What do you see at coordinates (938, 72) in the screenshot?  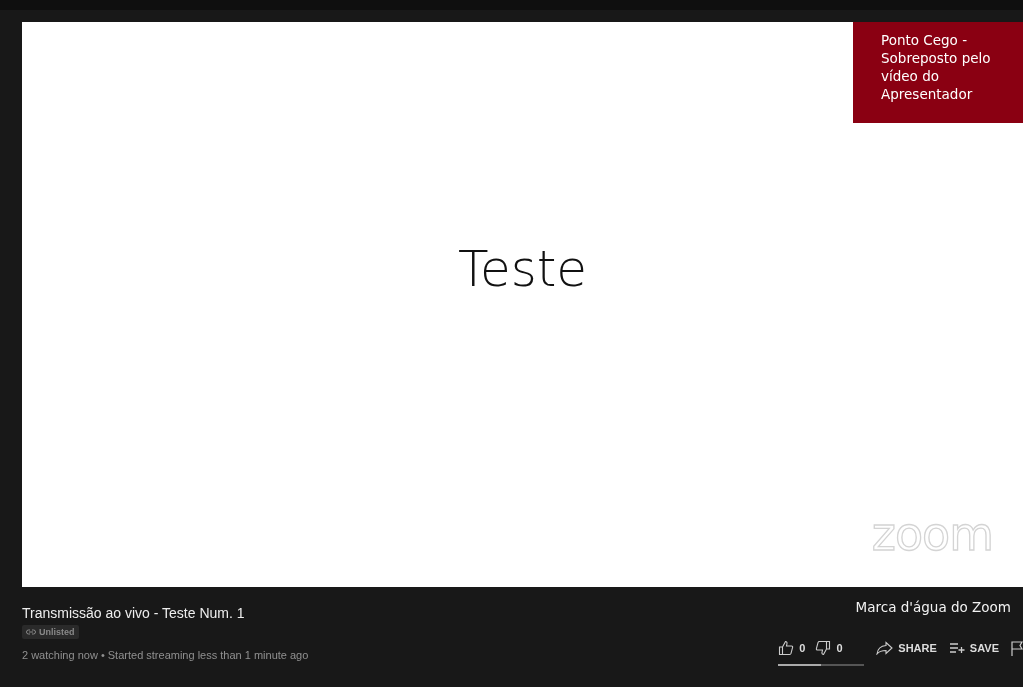 I see `overlay-note: Ponto Cego - Sobreposto pelo vídeo do Apresentador` at bounding box center [938, 72].